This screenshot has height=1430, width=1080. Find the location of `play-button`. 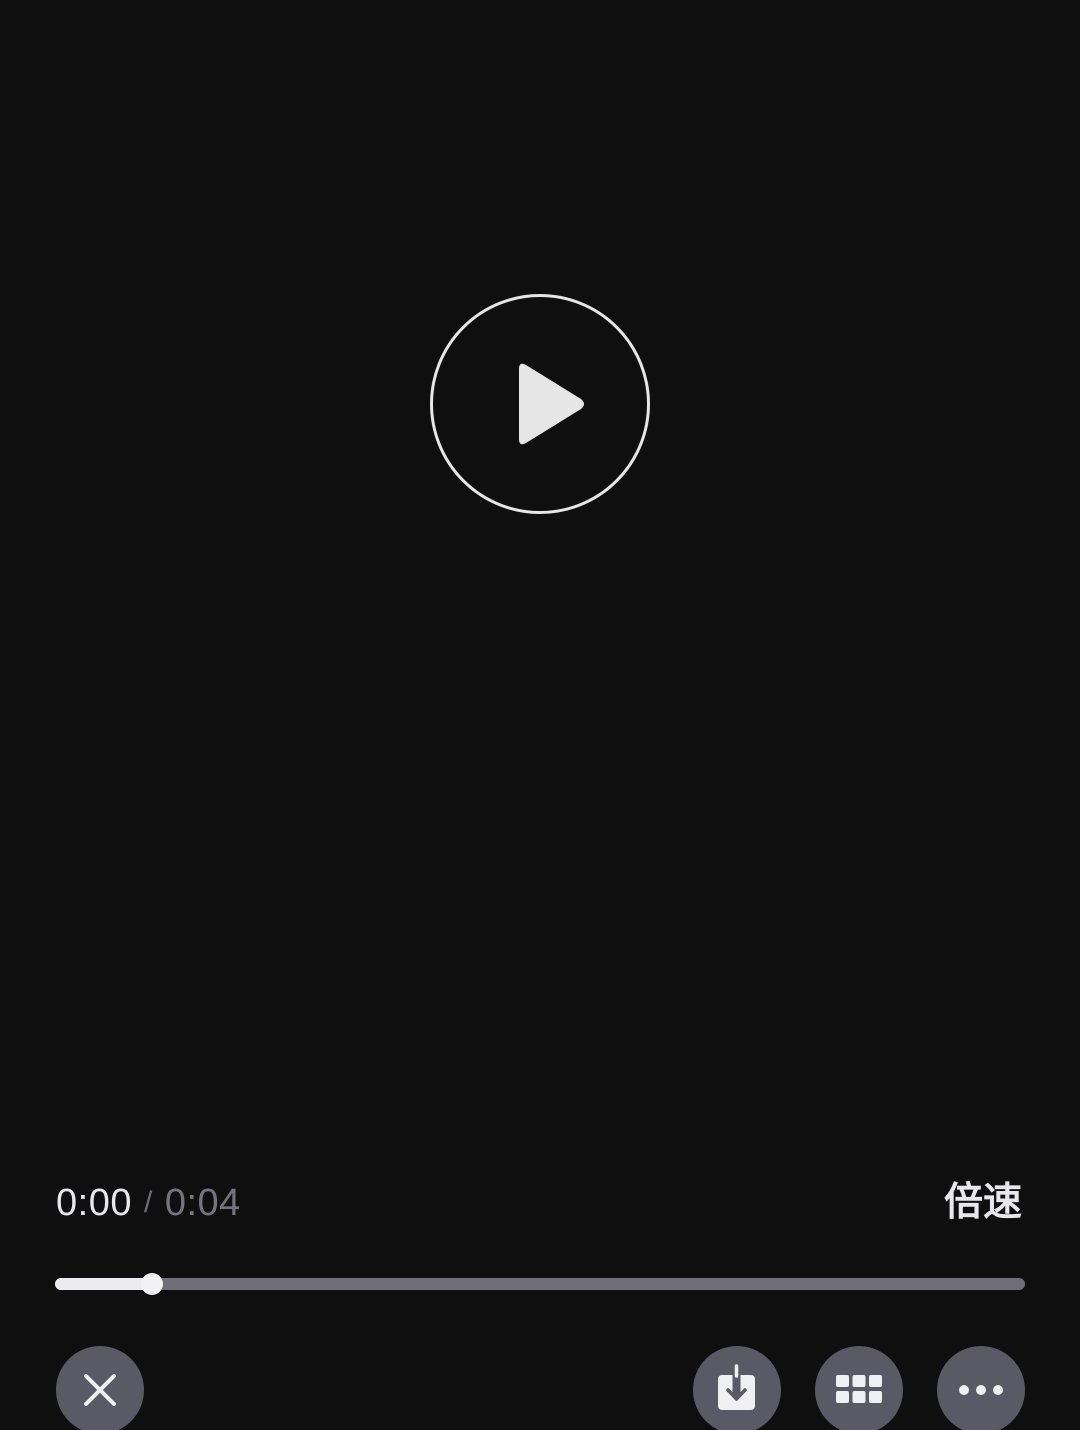

play-button is located at coordinates (540, 404).